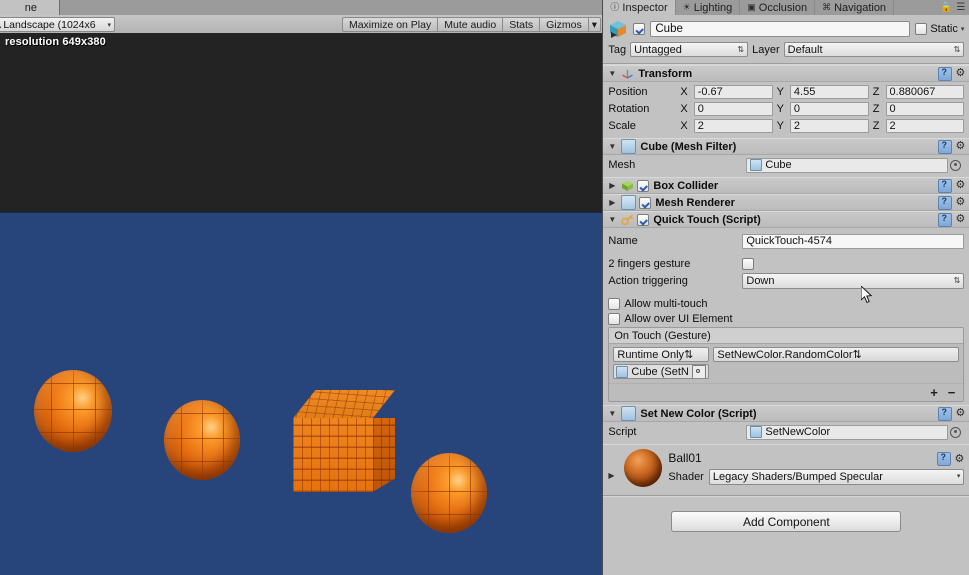 This screenshot has height=575, width=969. Describe the element at coordinates (666, 304) in the screenshot. I see `allow-multi-touch-label: Allow multi-touch` at that location.